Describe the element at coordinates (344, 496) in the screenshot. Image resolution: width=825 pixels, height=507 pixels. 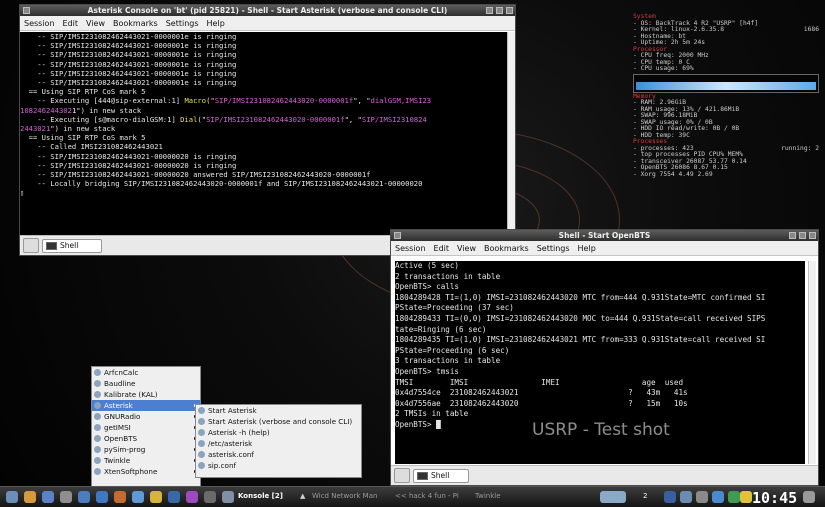
I see `task-wicd: Wicd Network Man` at that location.